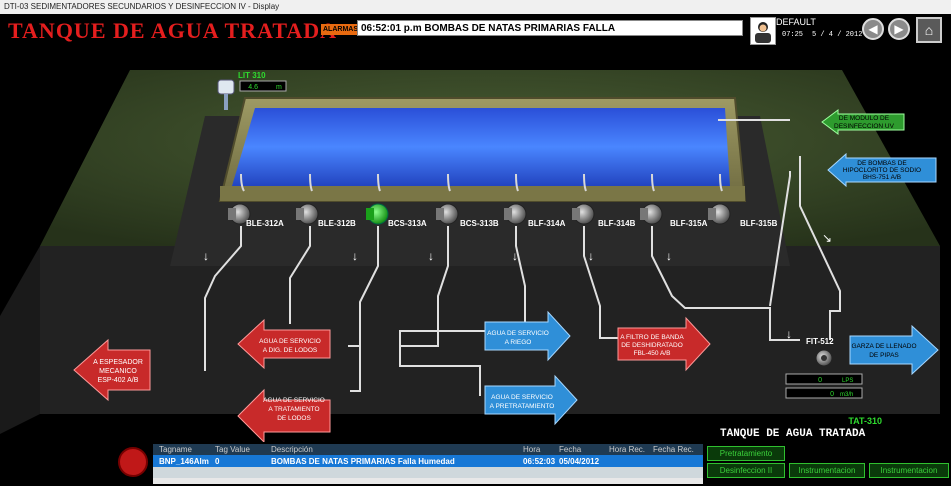 The width and height of the screenshot is (951, 486). What do you see at coordinates (883, 346) in the screenshot?
I see `outlet-pipas-text-1: GARZA DE LLENADO` at bounding box center [883, 346].